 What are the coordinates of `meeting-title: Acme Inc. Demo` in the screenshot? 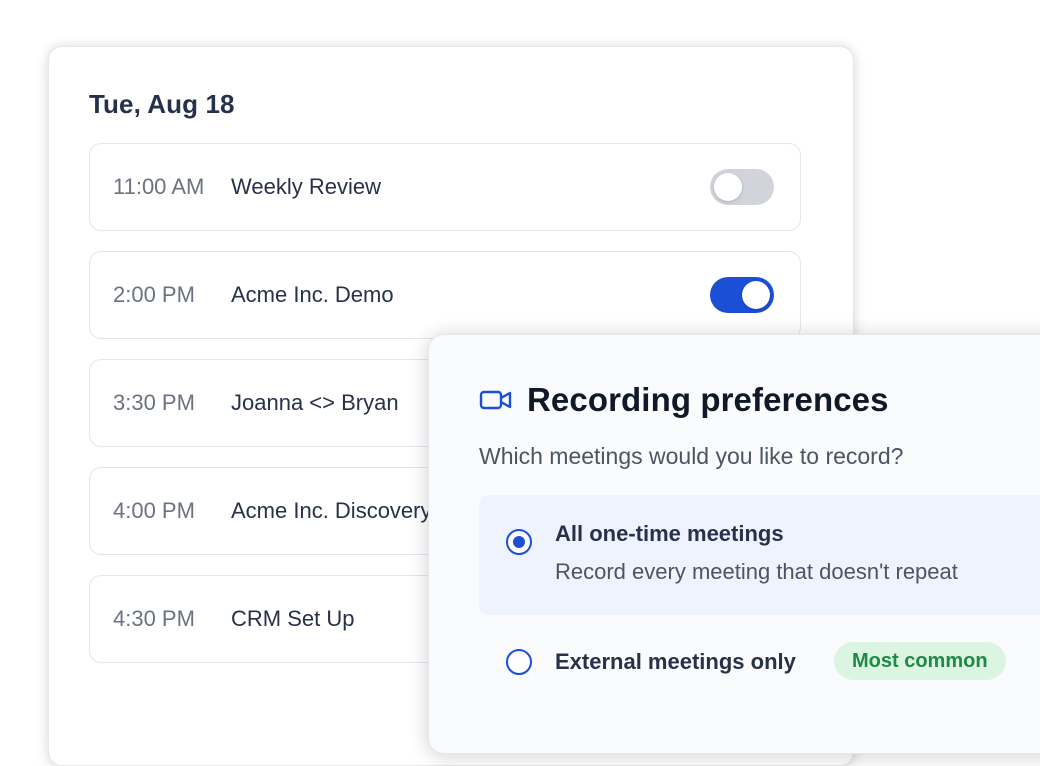 It's located at (312, 294).